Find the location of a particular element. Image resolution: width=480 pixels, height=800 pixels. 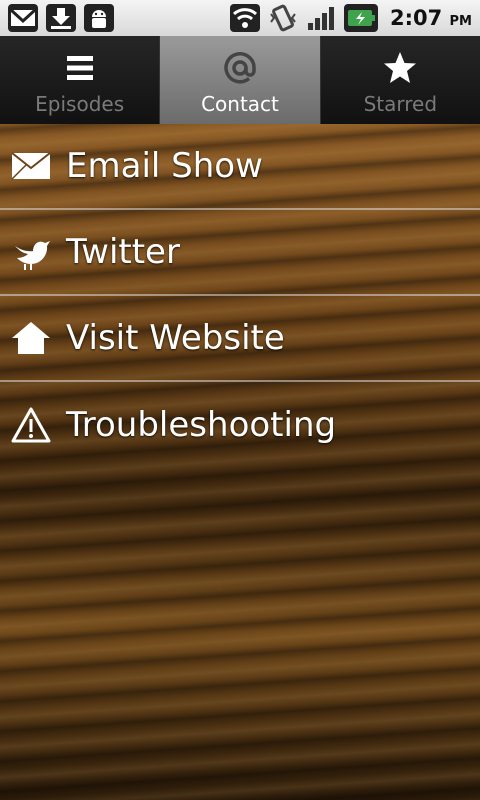

notification-icons is located at coordinates (61, 18).